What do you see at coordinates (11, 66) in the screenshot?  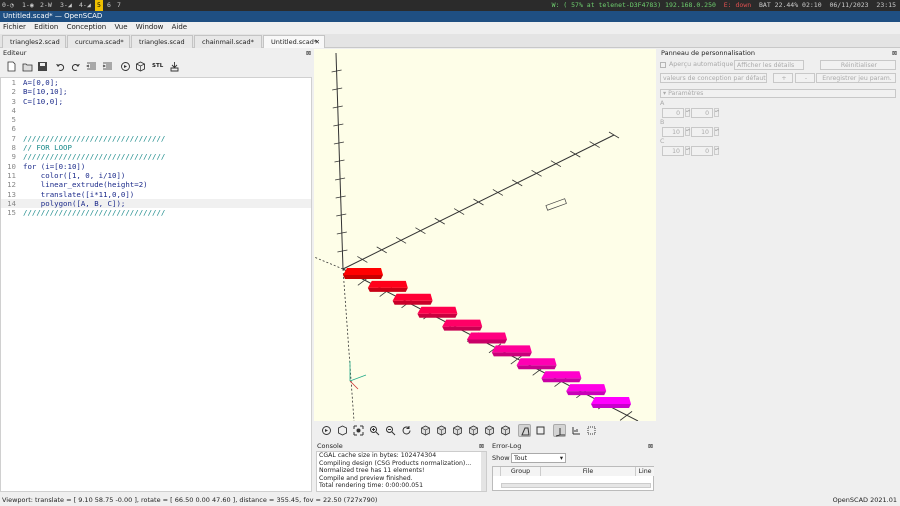 I see `new-file-icon` at bounding box center [11, 66].